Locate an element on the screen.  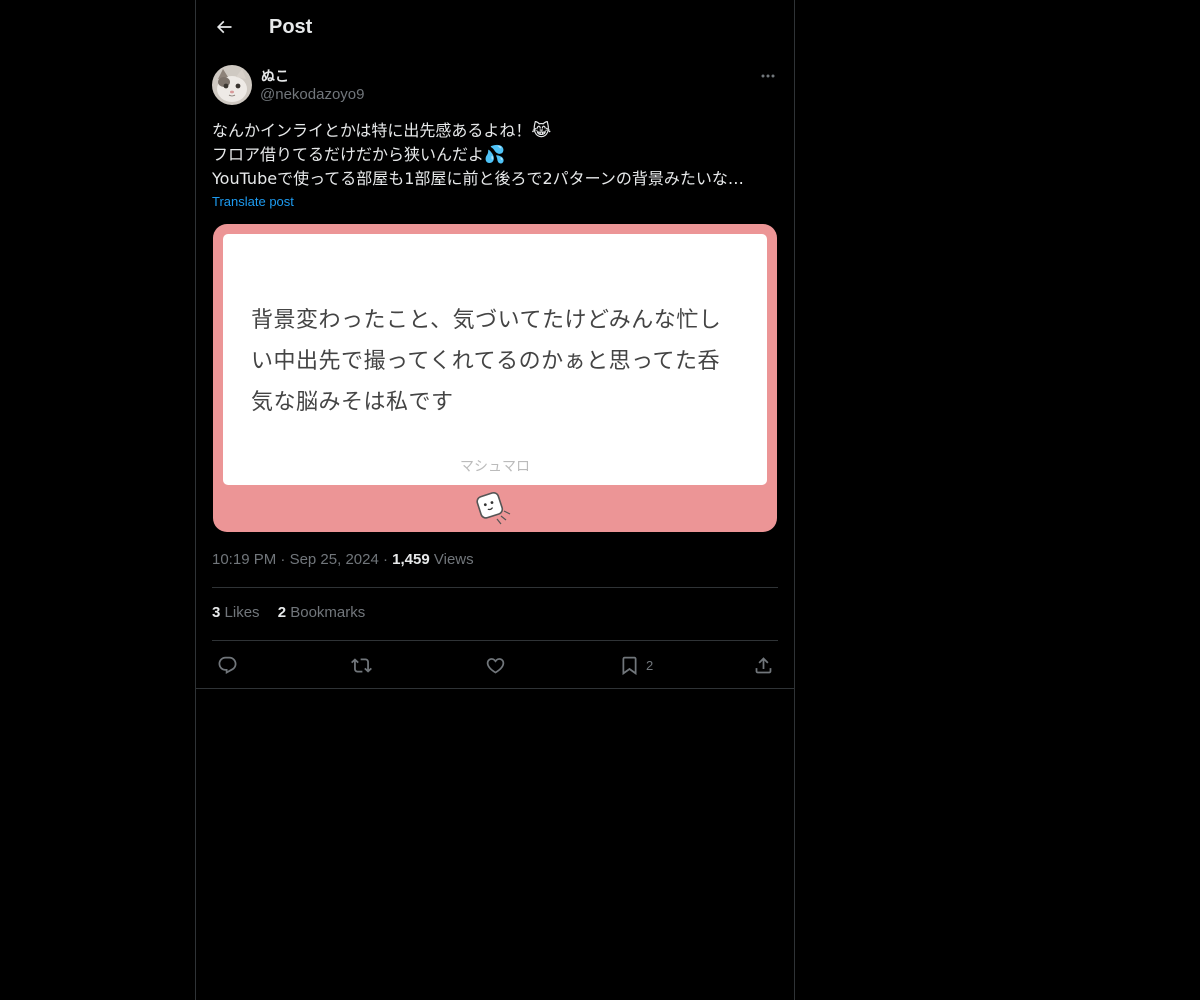
joy-cat-emoji-icon: 😹 is located at coordinates (541, 131).